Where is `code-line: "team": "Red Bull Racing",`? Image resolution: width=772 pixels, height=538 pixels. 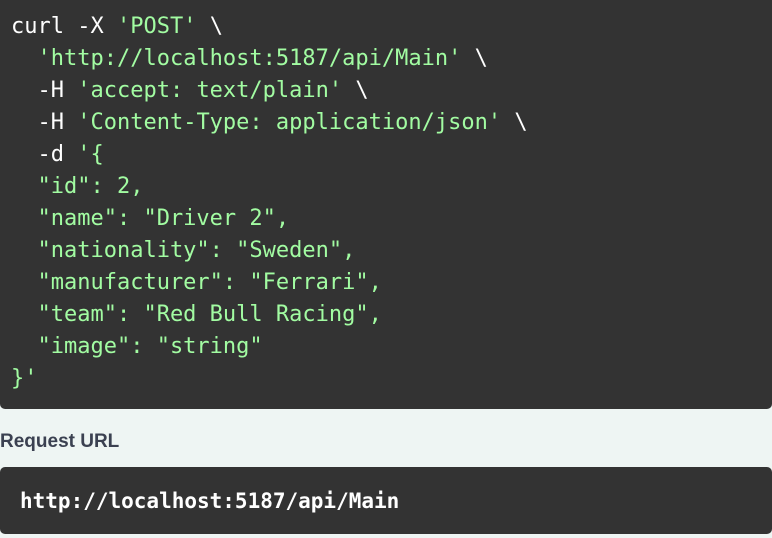 code-line: "team": "Red Bull Racing", is located at coordinates (391, 315).